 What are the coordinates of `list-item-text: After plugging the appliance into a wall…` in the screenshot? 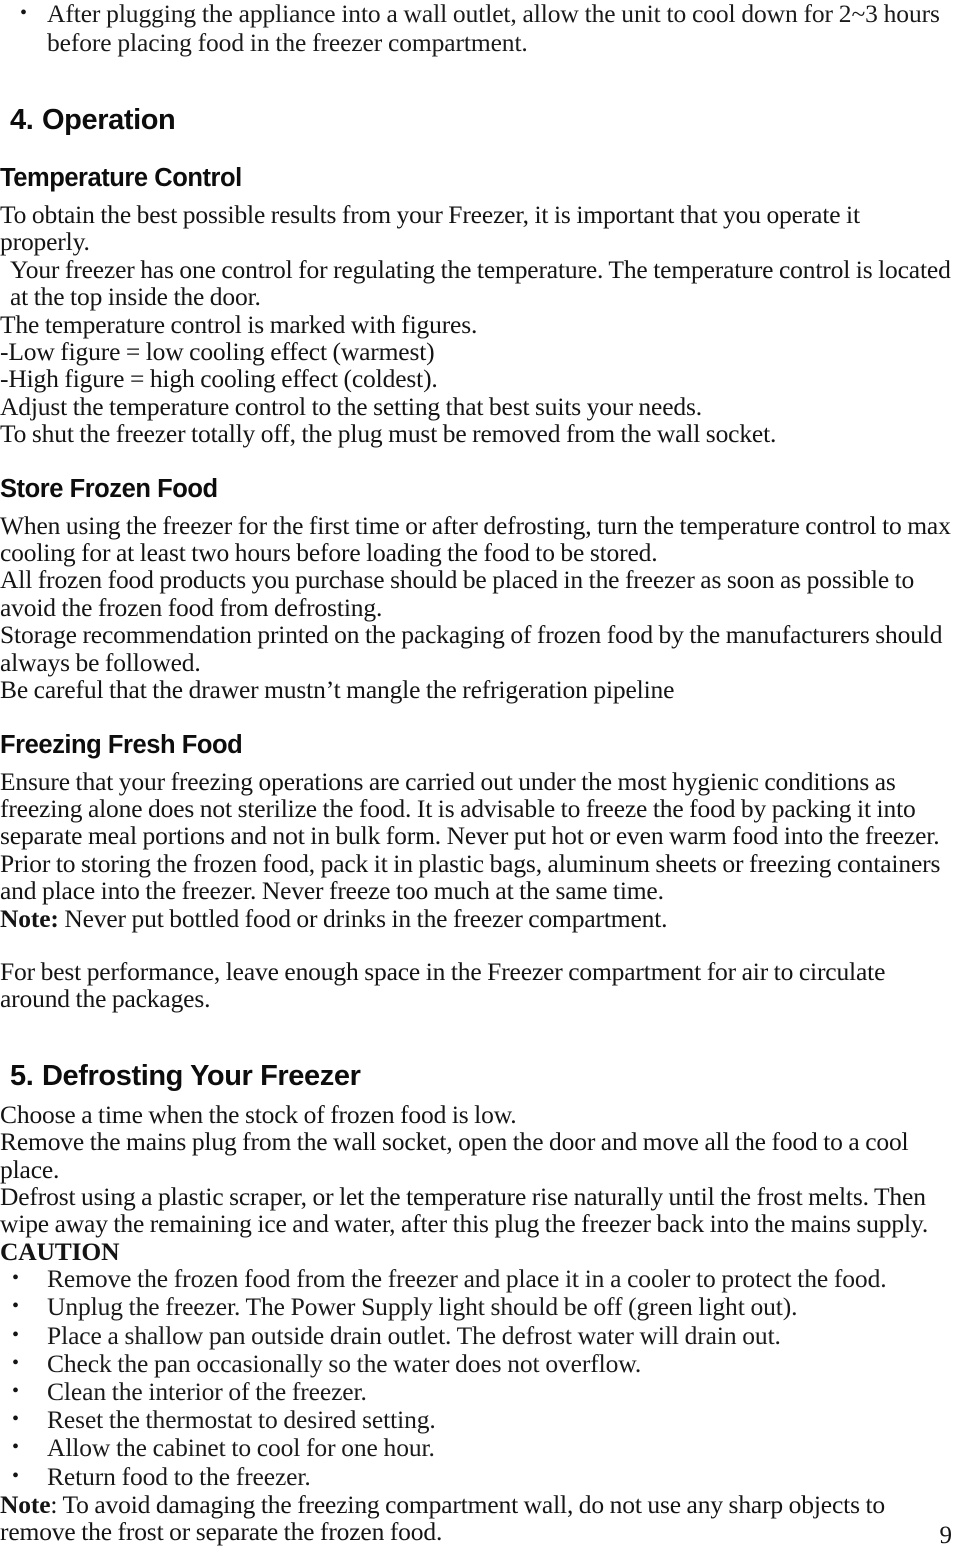 It's located at (493, 28).